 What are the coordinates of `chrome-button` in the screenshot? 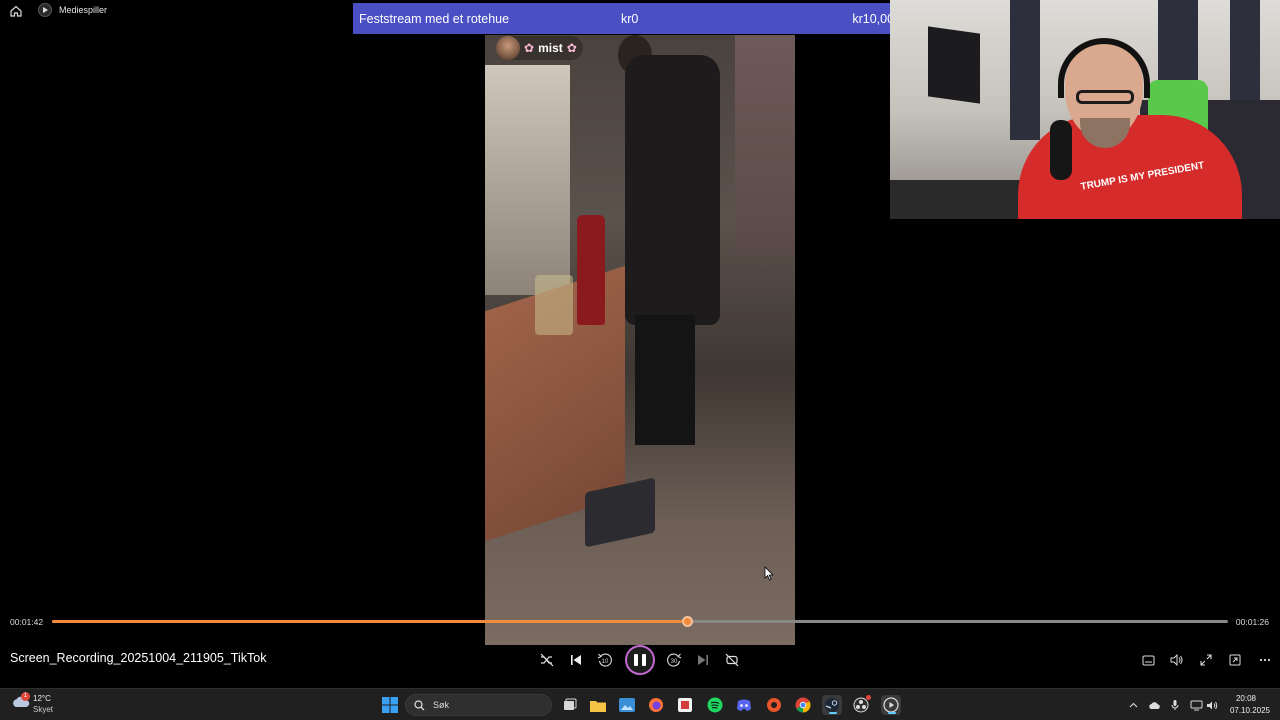 It's located at (803, 705).